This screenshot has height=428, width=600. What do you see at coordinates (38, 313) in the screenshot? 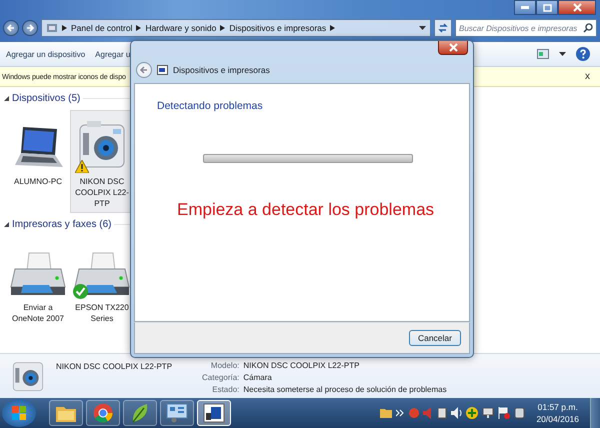
I see `device-label: Enviar a OneNote 2007` at bounding box center [38, 313].